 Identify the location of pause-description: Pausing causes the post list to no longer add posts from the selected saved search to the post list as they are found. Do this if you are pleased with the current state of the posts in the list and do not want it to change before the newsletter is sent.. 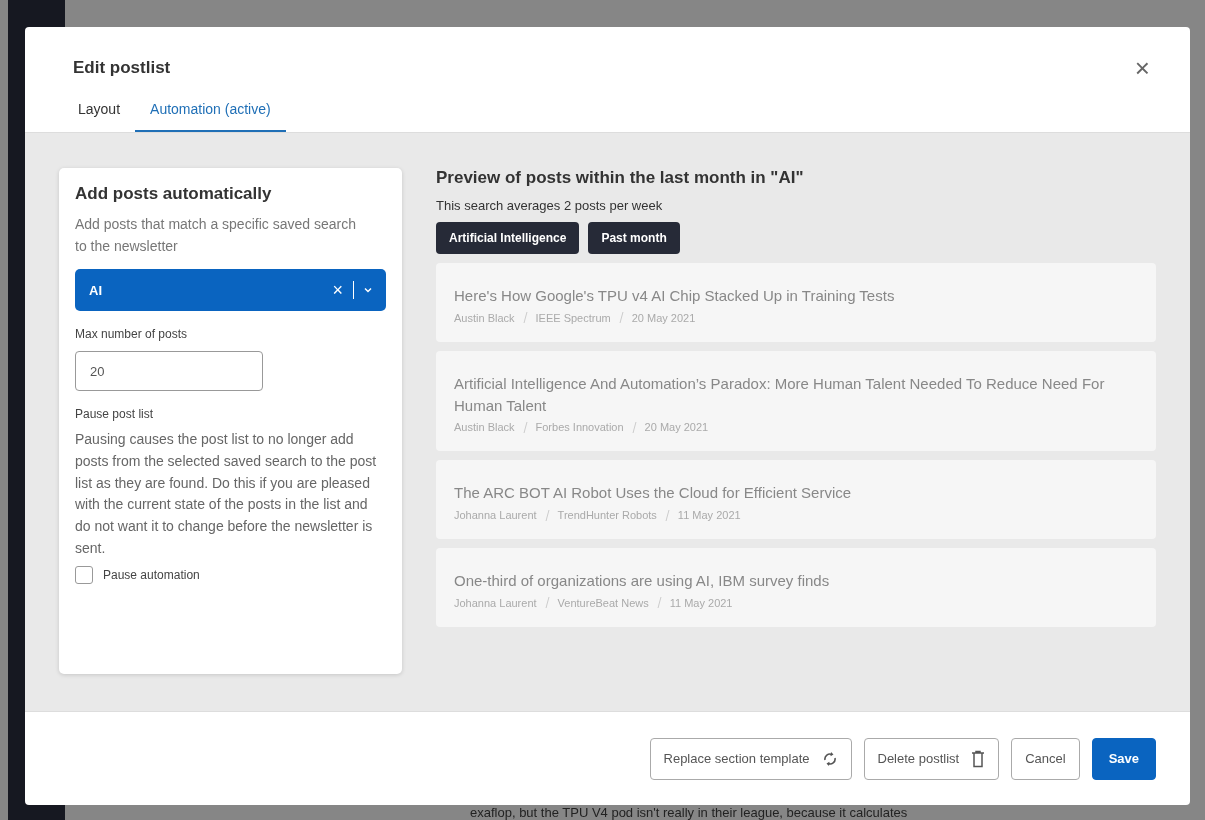
(226, 494).